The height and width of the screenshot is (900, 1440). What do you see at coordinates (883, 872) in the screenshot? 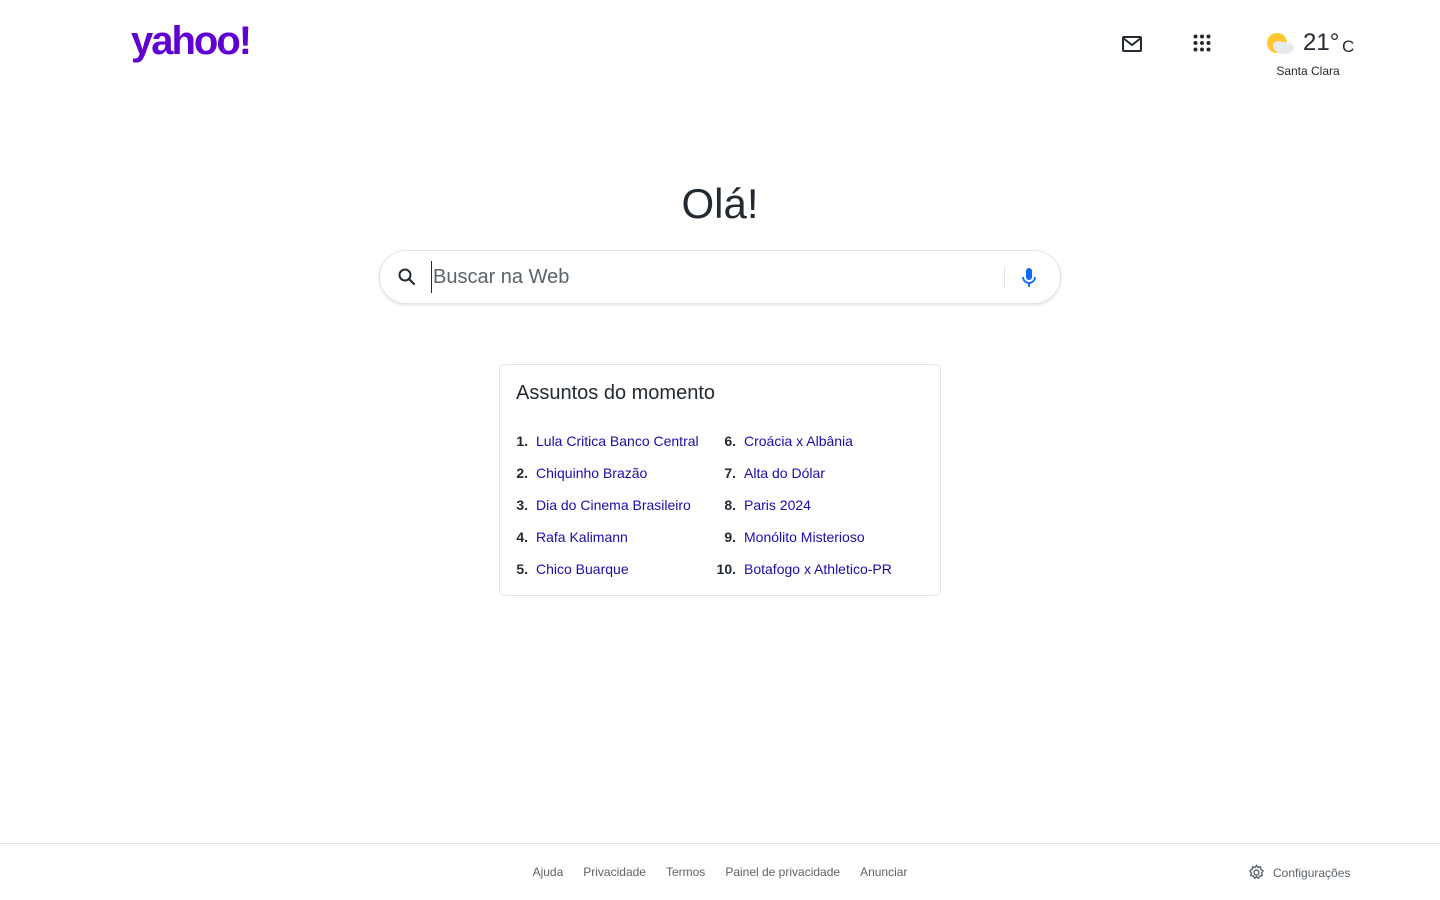
I see `footer-link-advertise: Anunciar` at bounding box center [883, 872].